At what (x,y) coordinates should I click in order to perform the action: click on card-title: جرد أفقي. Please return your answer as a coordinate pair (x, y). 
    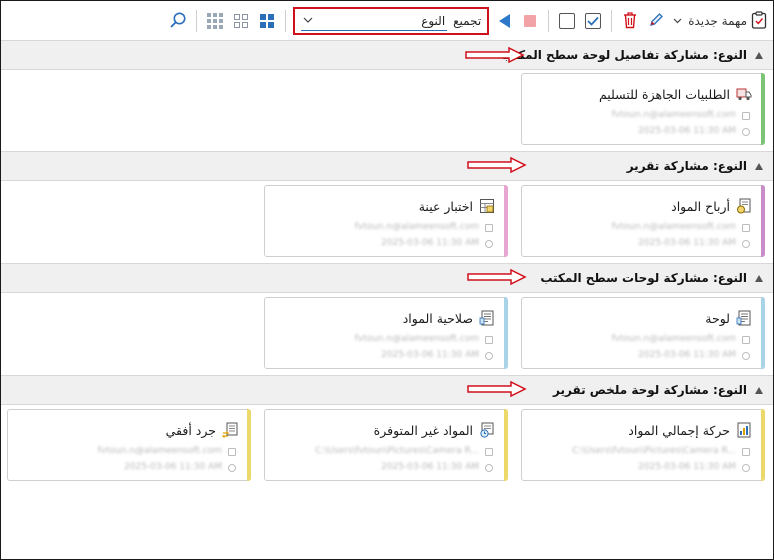
    Looking at the image, I should click on (190, 430).